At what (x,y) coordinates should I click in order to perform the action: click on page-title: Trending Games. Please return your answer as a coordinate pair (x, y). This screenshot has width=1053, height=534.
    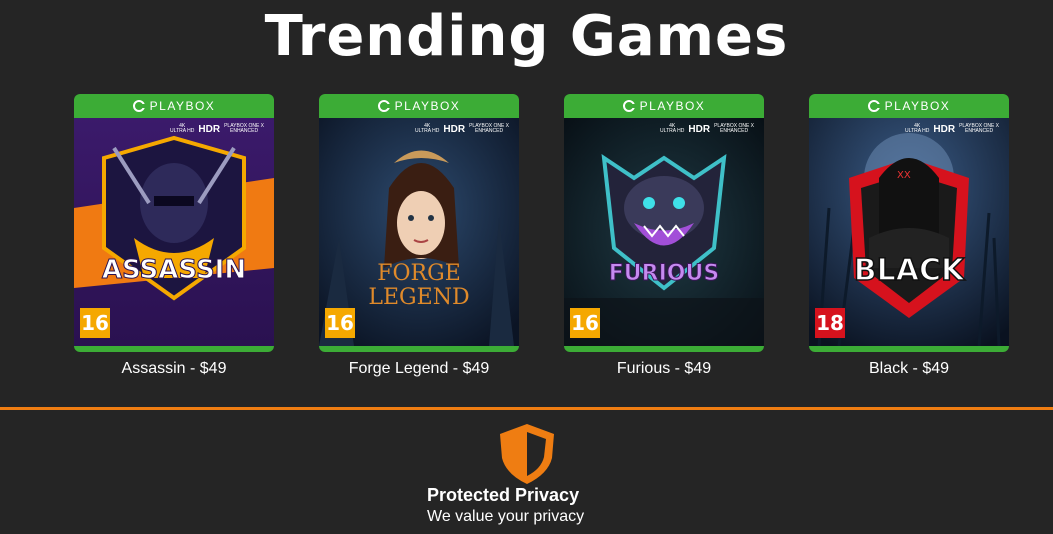
    Looking at the image, I should click on (526, 36).